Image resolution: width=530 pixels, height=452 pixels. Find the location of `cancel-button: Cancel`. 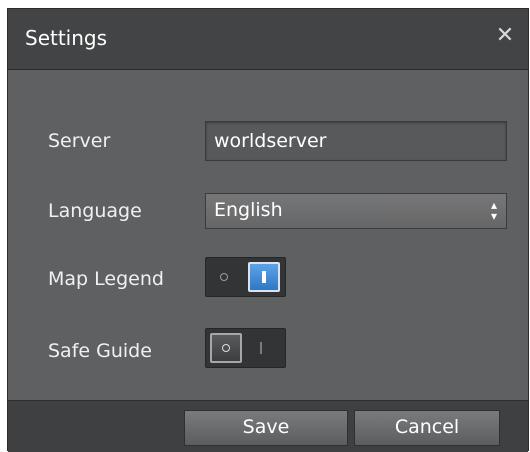

cancel-button: Cancel is located at coordinates (427, 428).